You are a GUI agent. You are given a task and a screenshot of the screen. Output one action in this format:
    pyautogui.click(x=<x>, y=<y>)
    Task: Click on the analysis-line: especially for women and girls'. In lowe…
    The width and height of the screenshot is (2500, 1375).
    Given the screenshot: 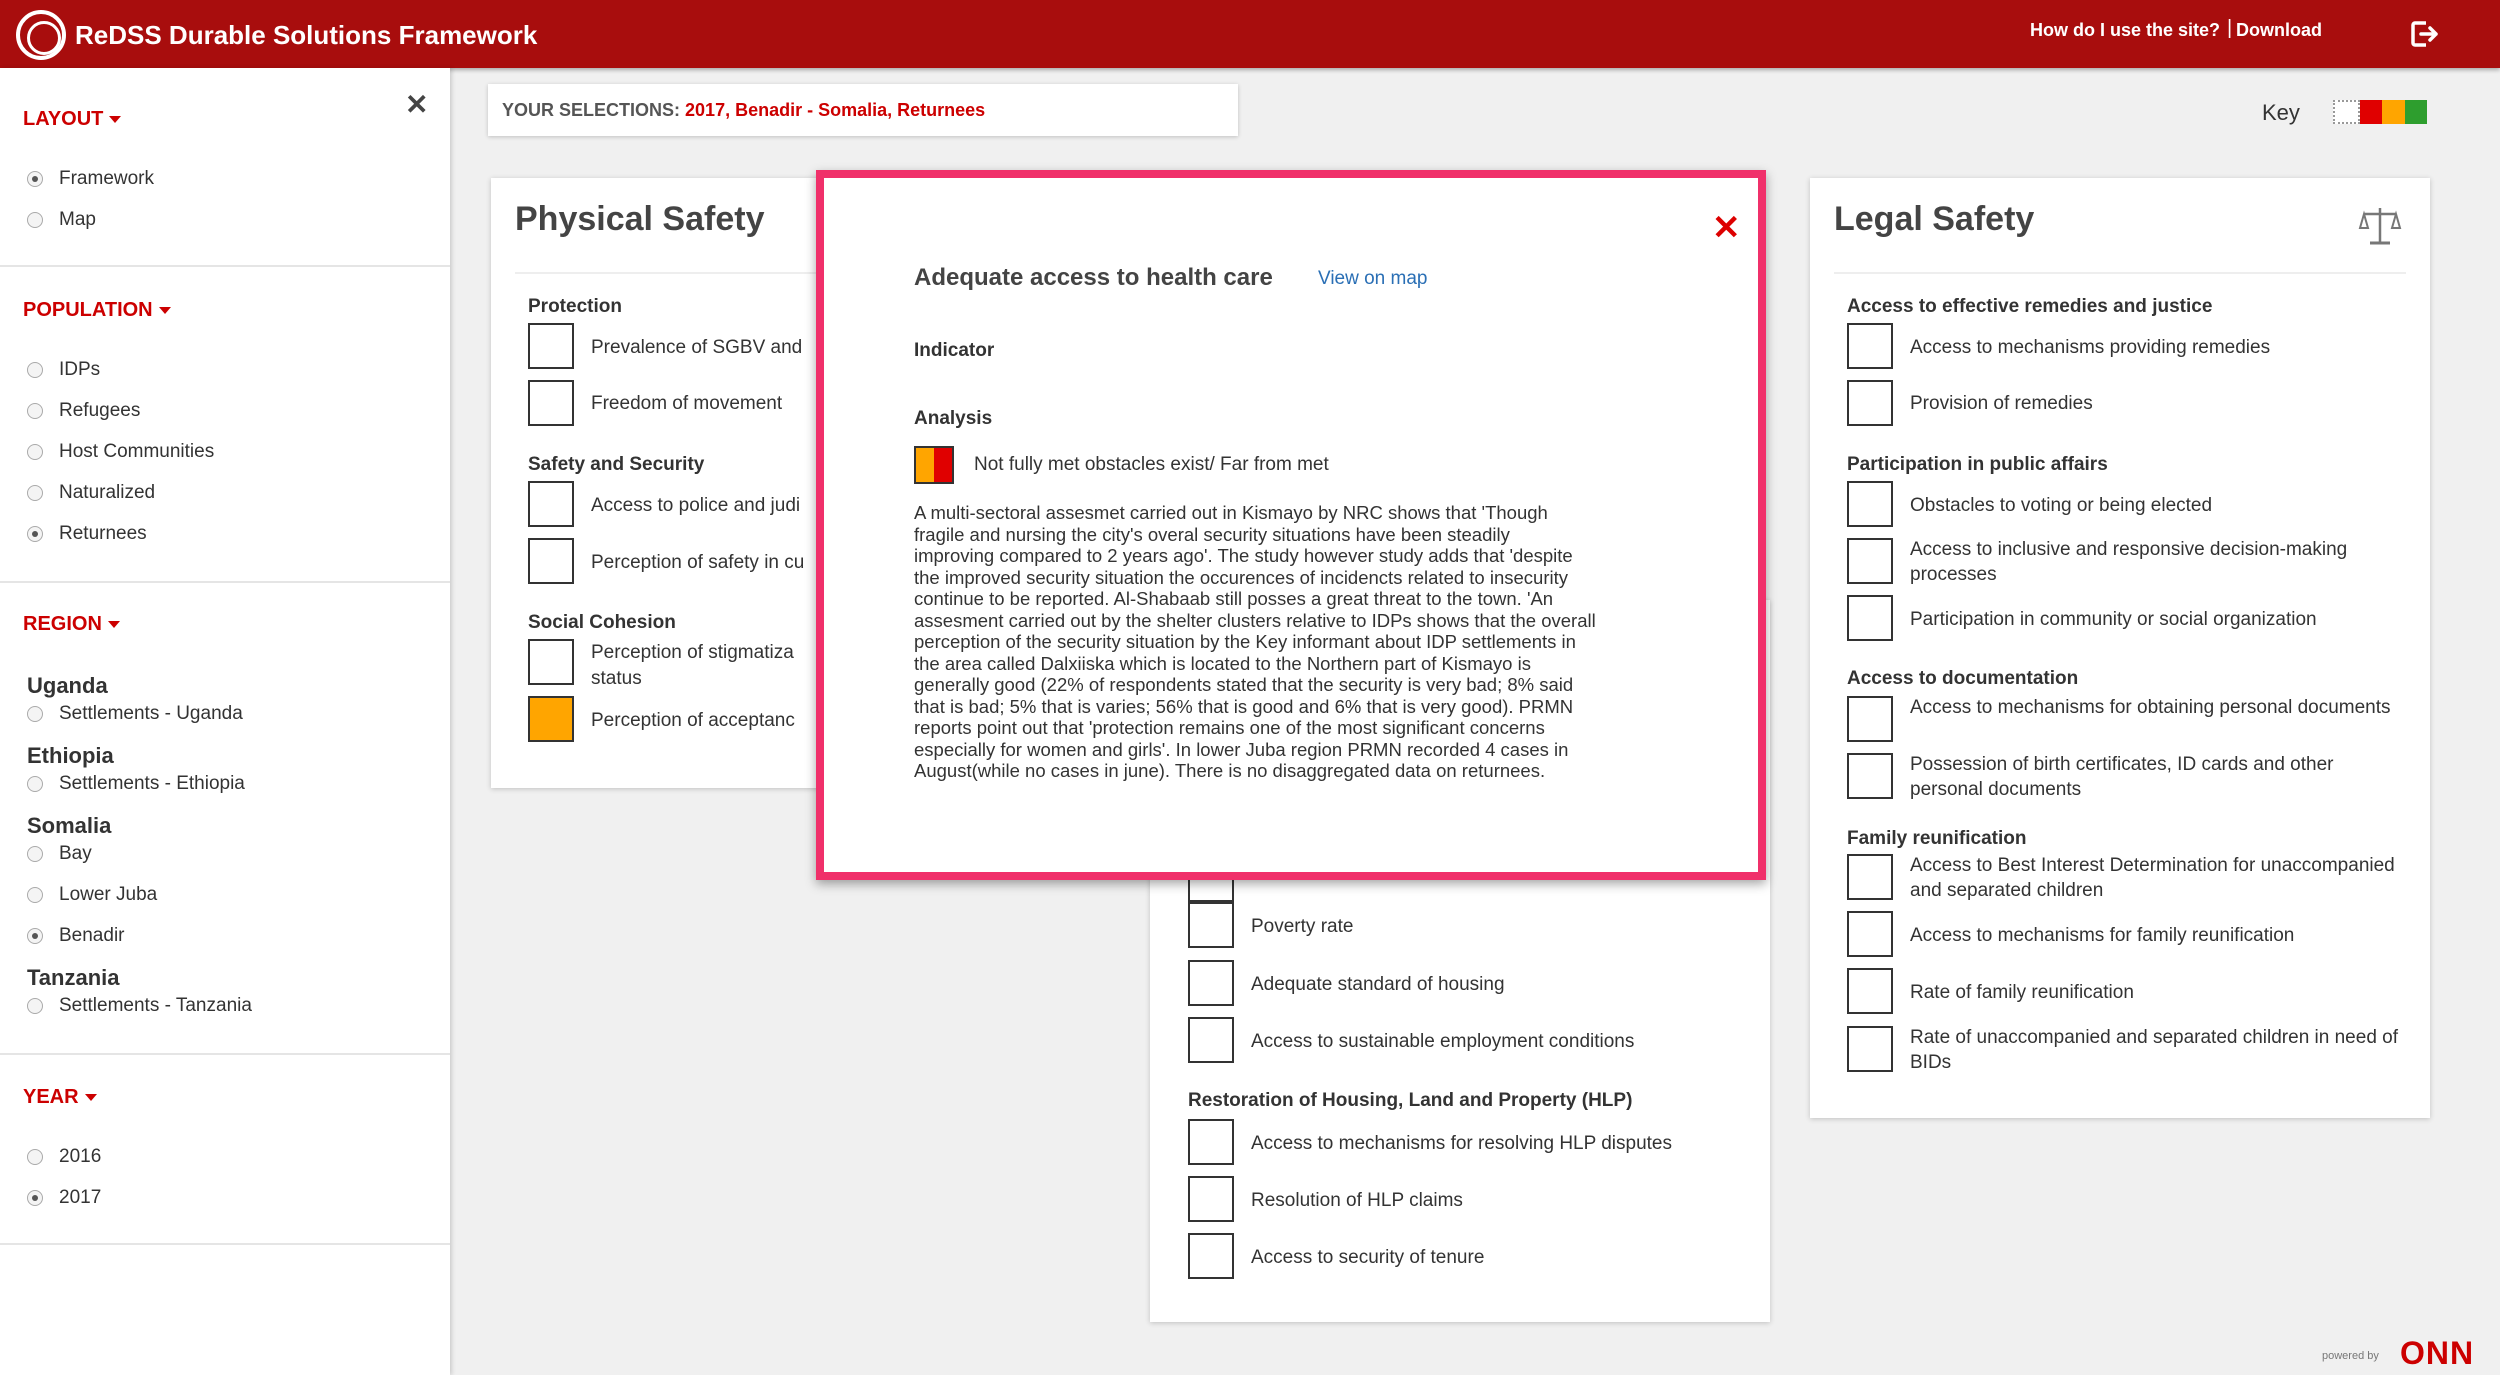 What is the action you would take?
    pyautogui.click(x=1241, y=749)
    